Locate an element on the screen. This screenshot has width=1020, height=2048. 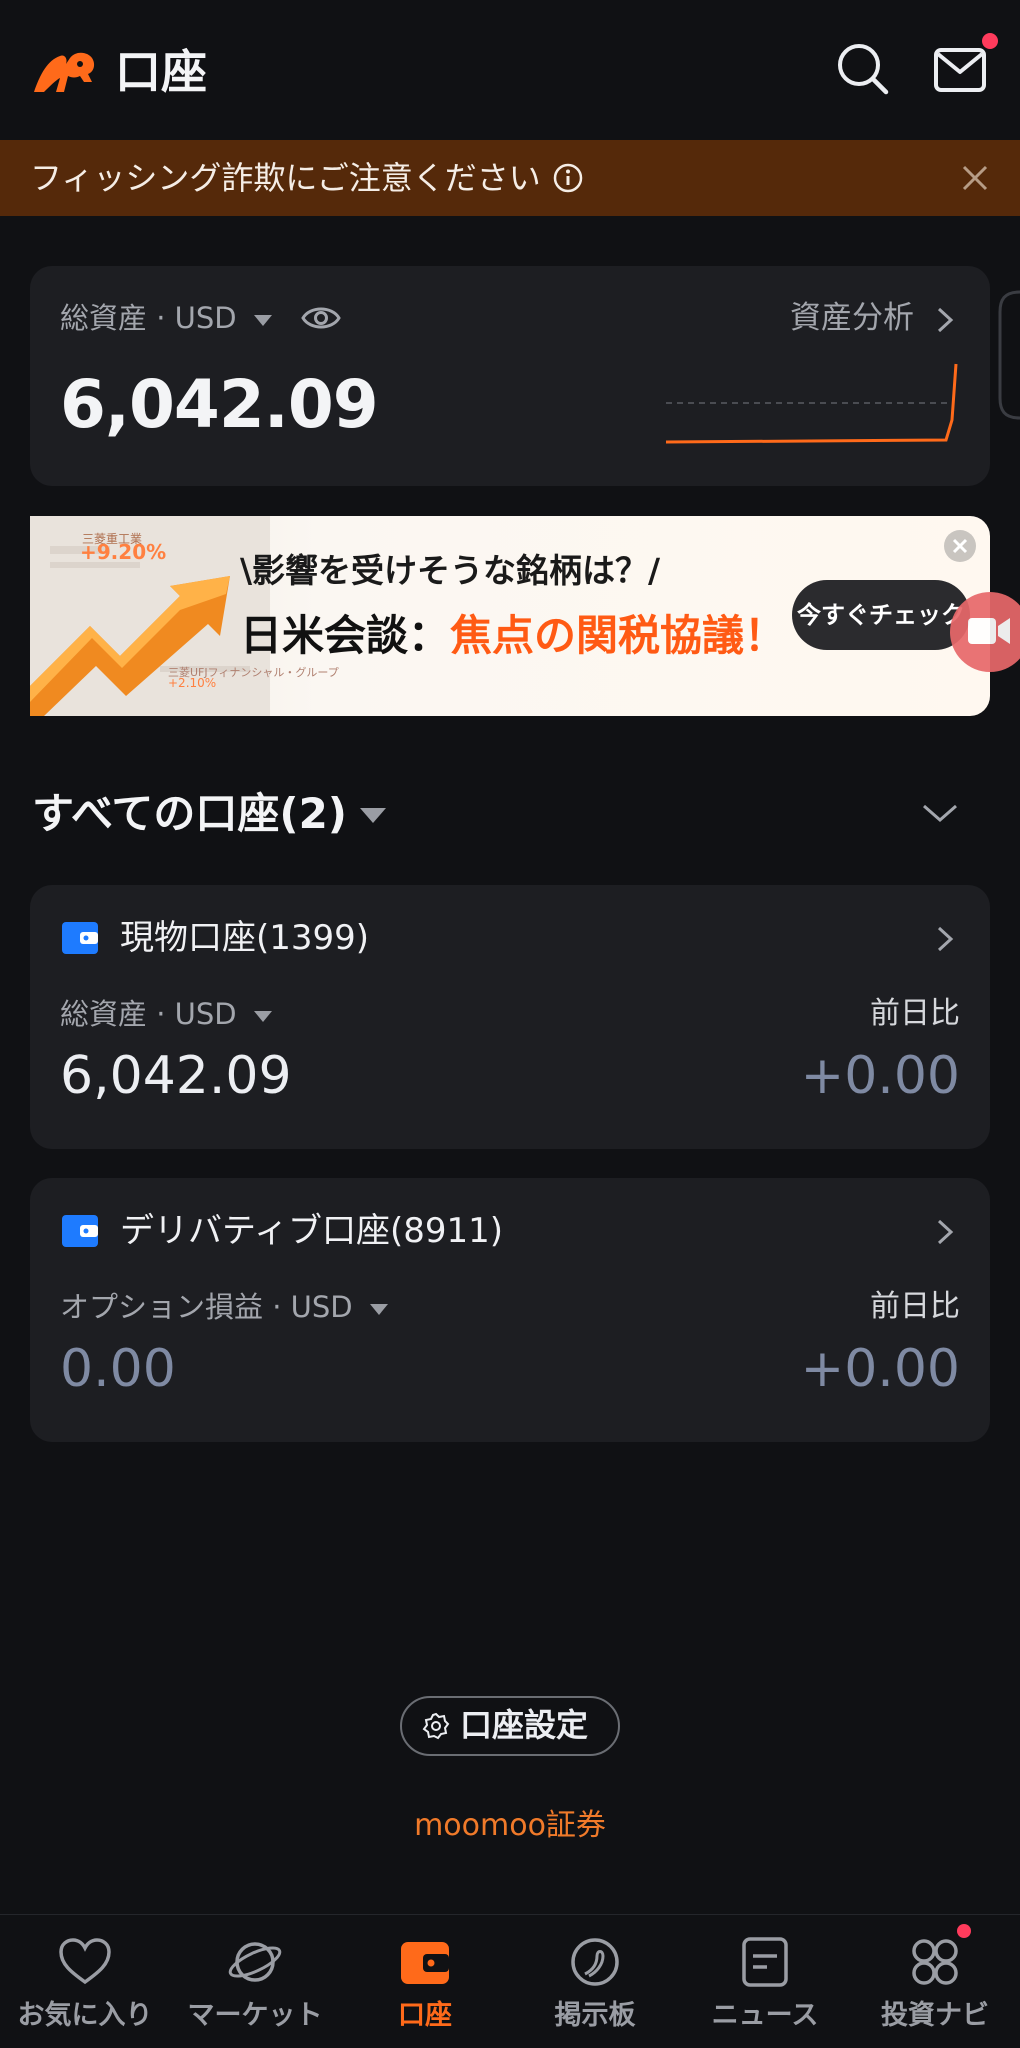
account-value-label: 総資産 · USD is located at coordinates (166, 1014).